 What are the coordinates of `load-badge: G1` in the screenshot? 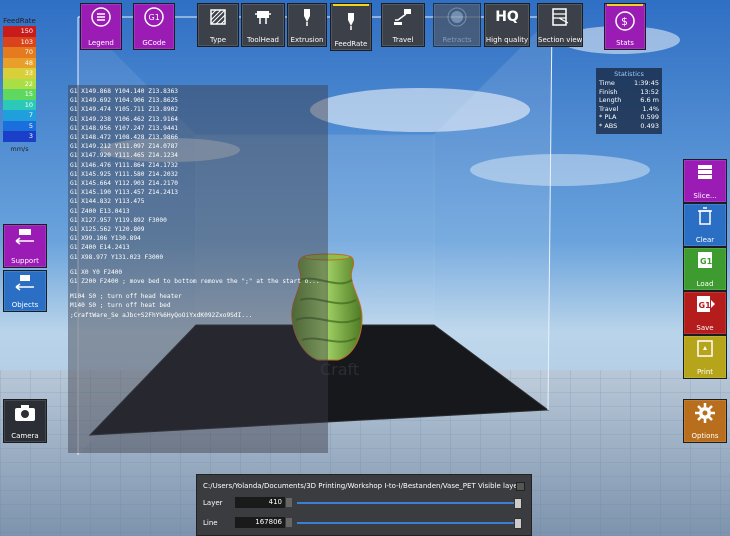 It's located at (706, 261).